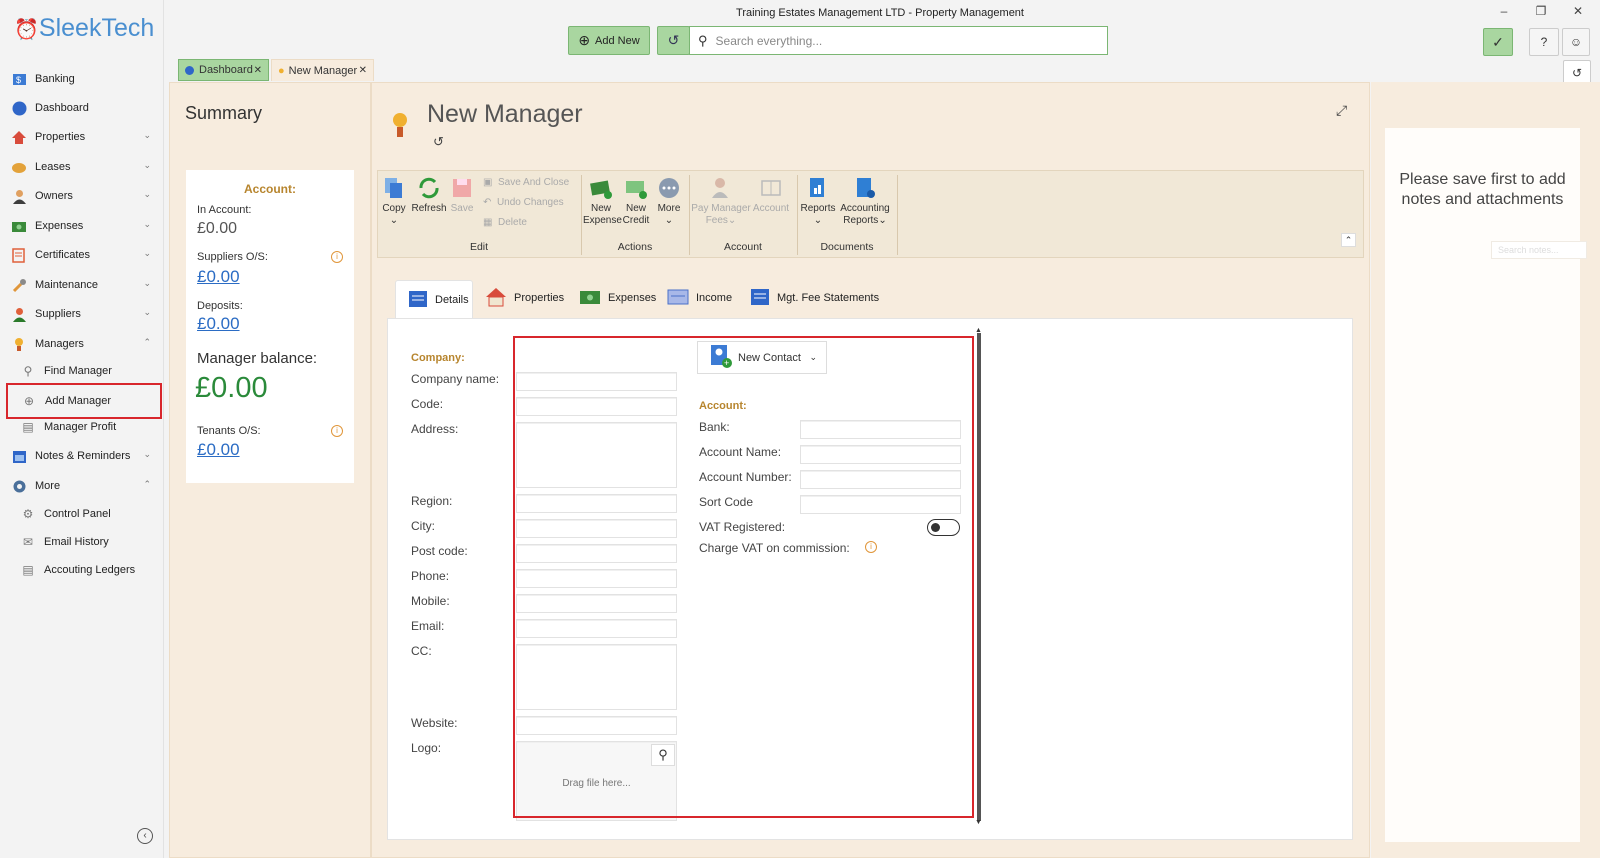 Image resolution: width=1600 pixels, height=858 pixels. Describe the element at coordinates (818, 201) in the screenshot. I see `reports-button: Reports ⌄` at that location.